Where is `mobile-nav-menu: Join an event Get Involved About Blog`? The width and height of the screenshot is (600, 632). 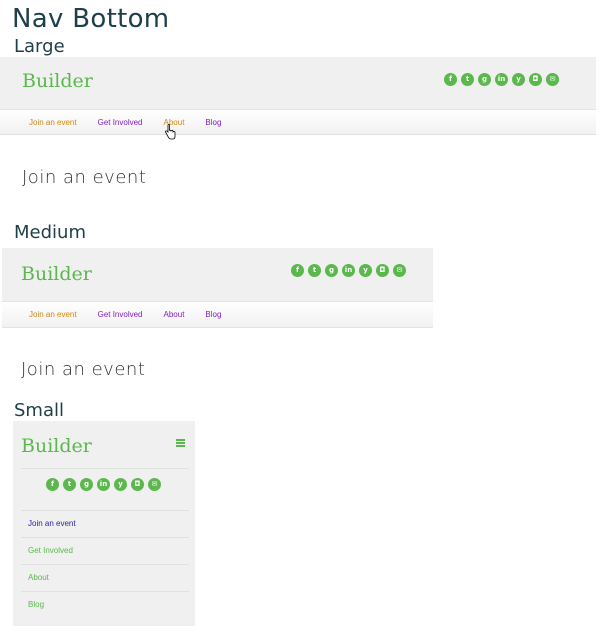 mobile-nav-menu: Join an event Get Involved About Blog is located at coordinates (105, 564).